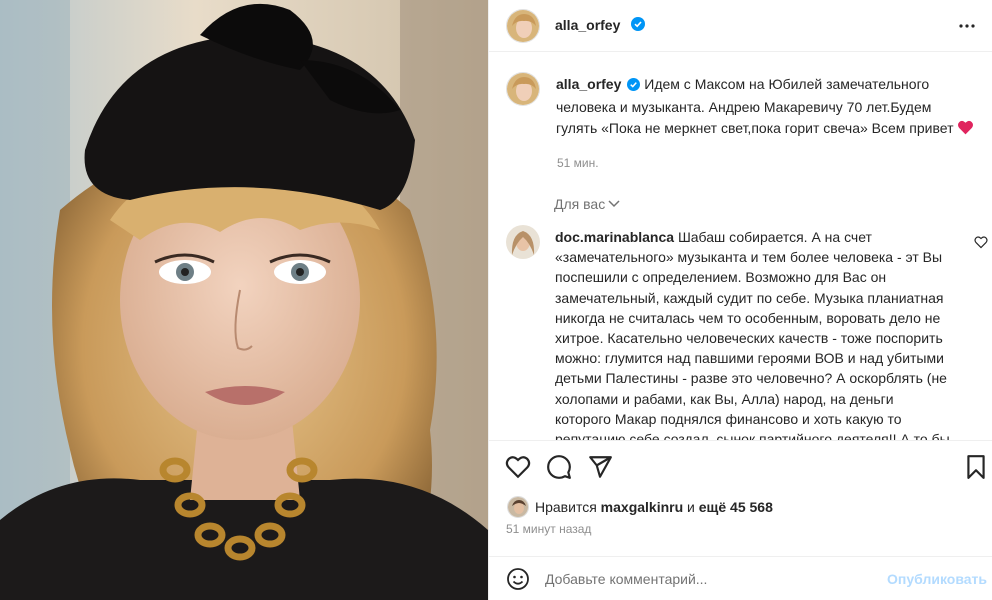  I want to click on heart-icon, so click(518, 467).